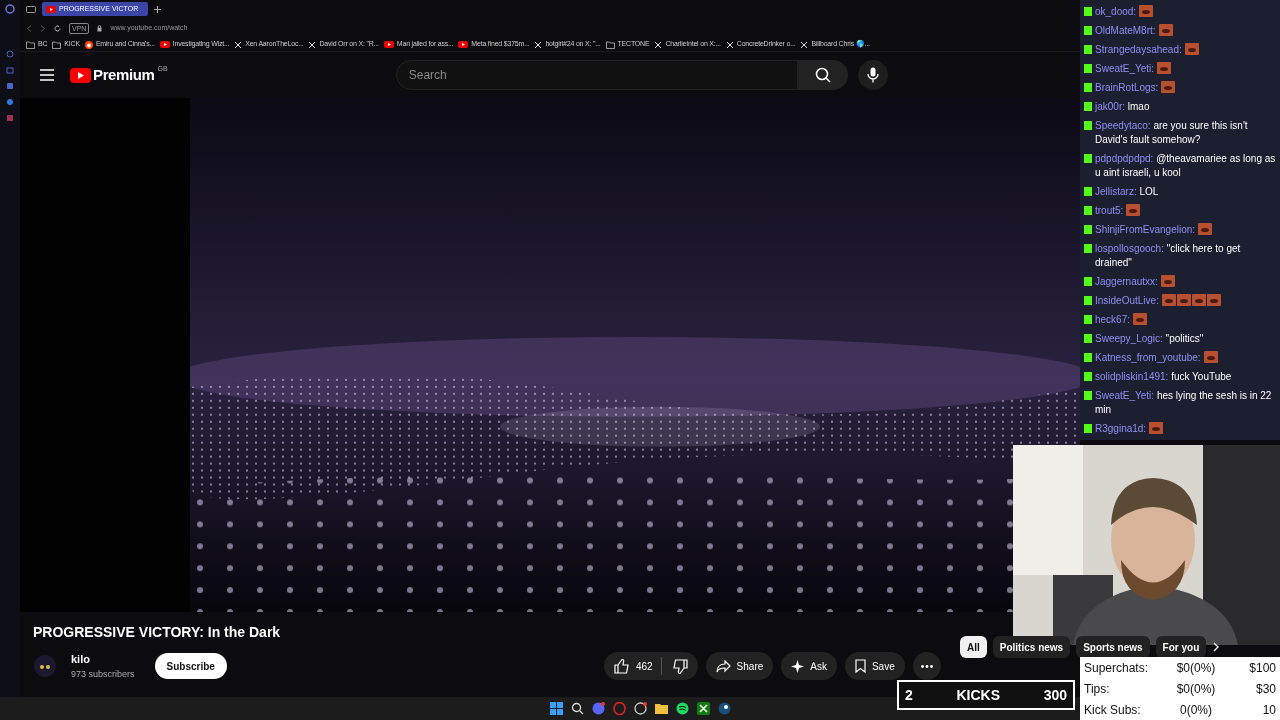 The image size is (1280, 720). I want to click on chat-username: Jaggernautxx:, so click(1126, 281).